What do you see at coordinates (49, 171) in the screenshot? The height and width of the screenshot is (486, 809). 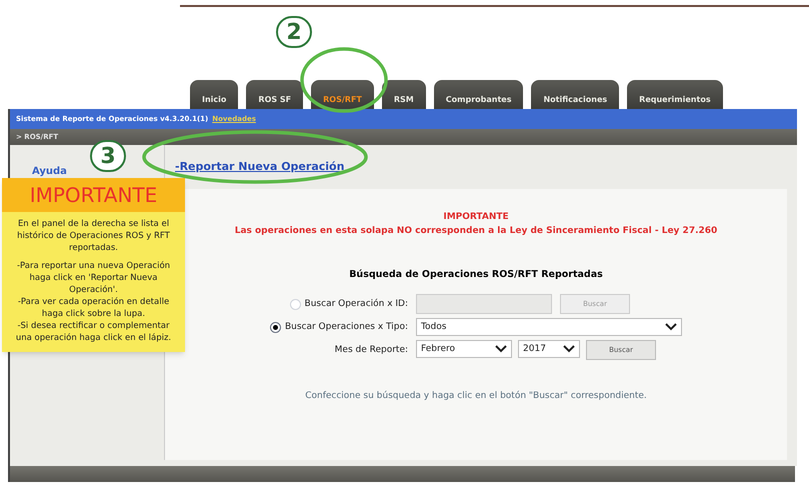 I see `help-link: Ayuda` at bounding box center [49, 171].